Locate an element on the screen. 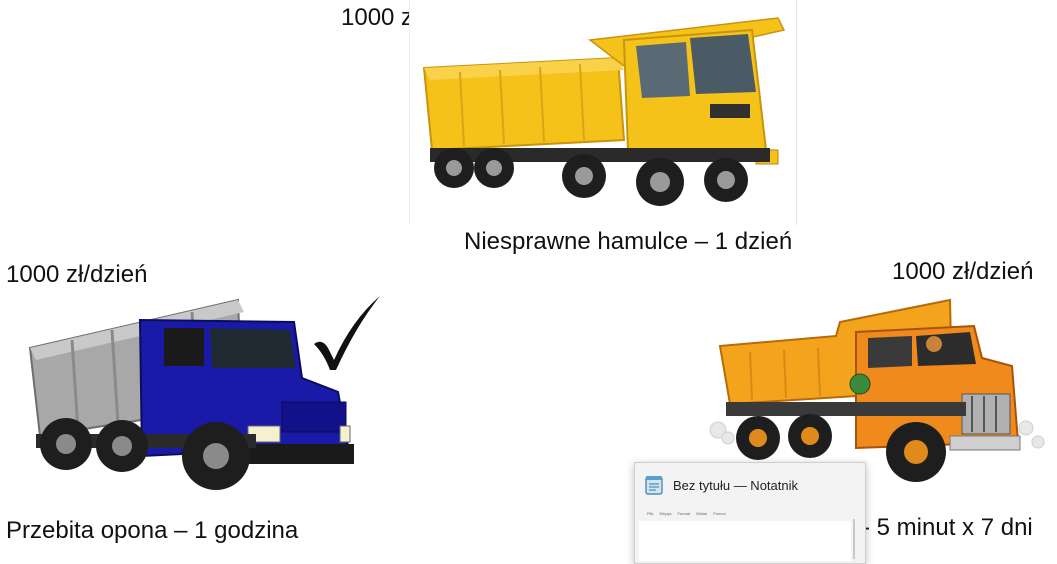  menu-view: Widok is located at coordinates (701, 513).